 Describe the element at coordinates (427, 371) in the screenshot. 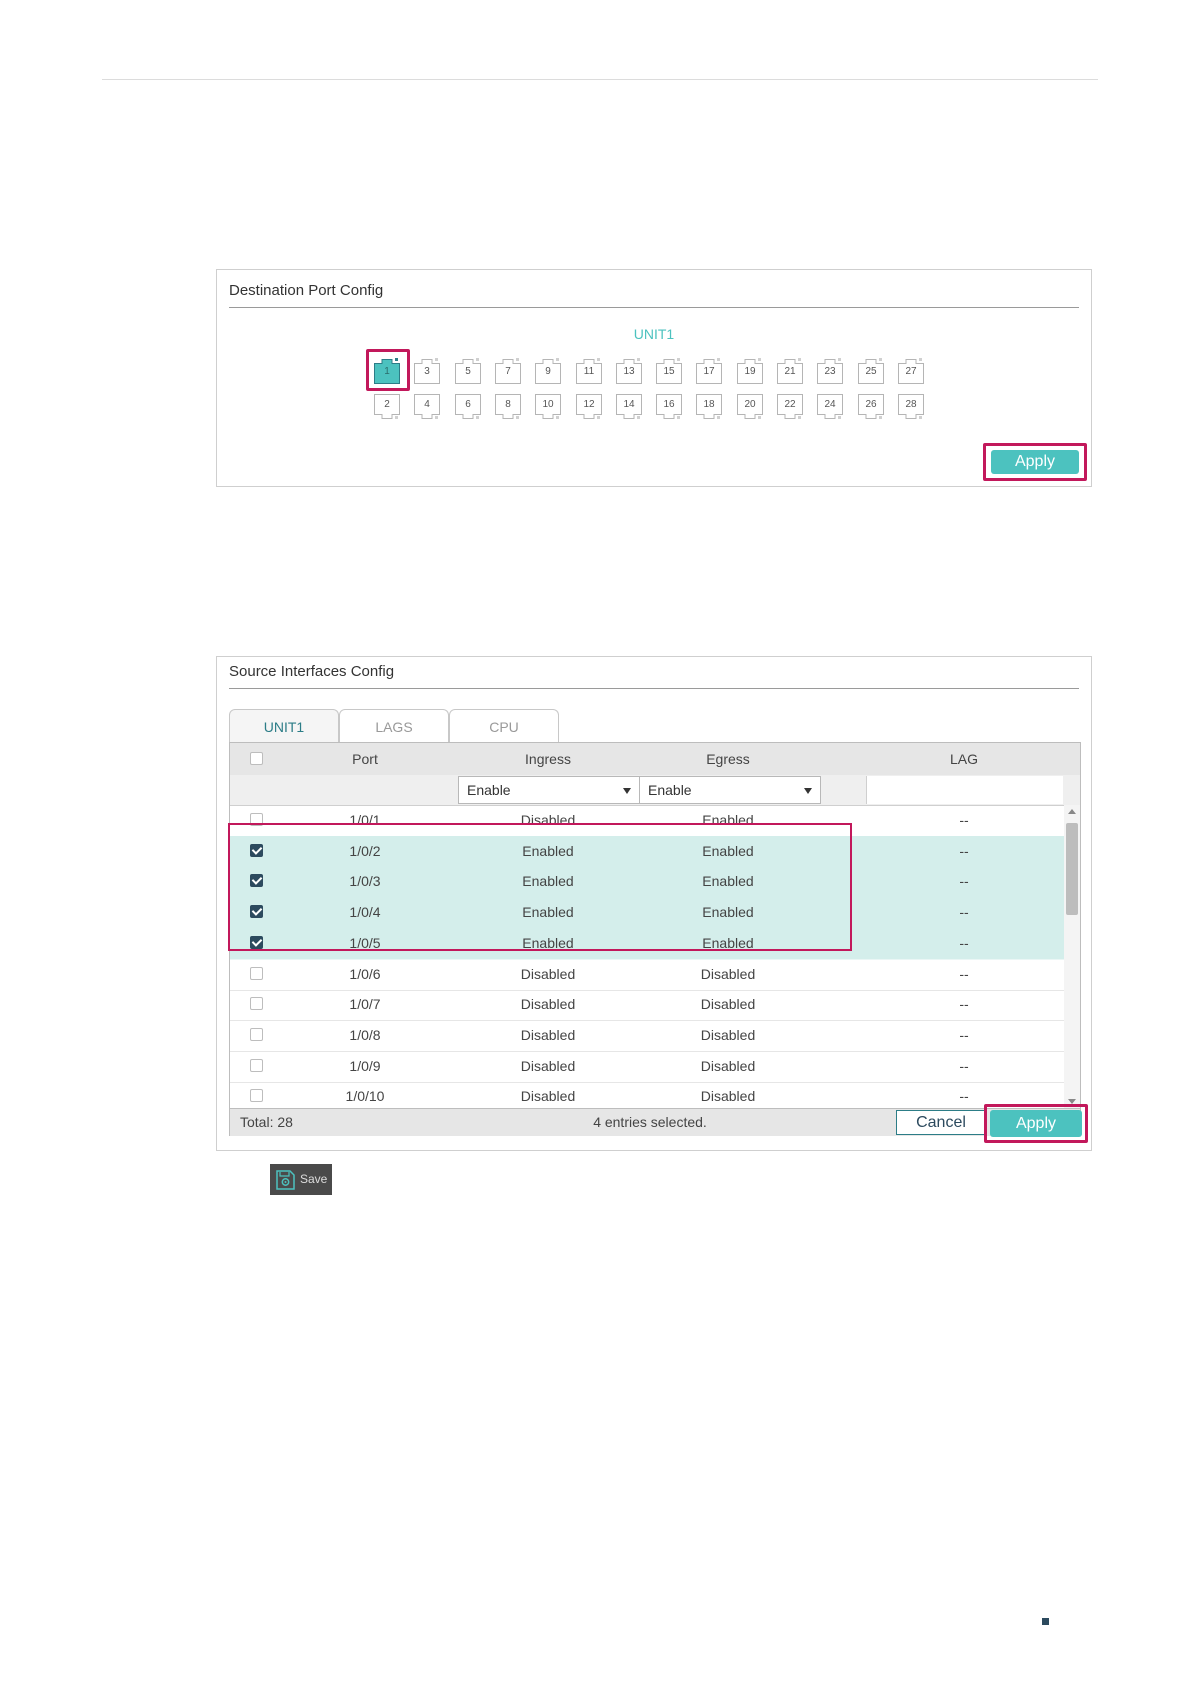

I see `port-3: 3` at that location.